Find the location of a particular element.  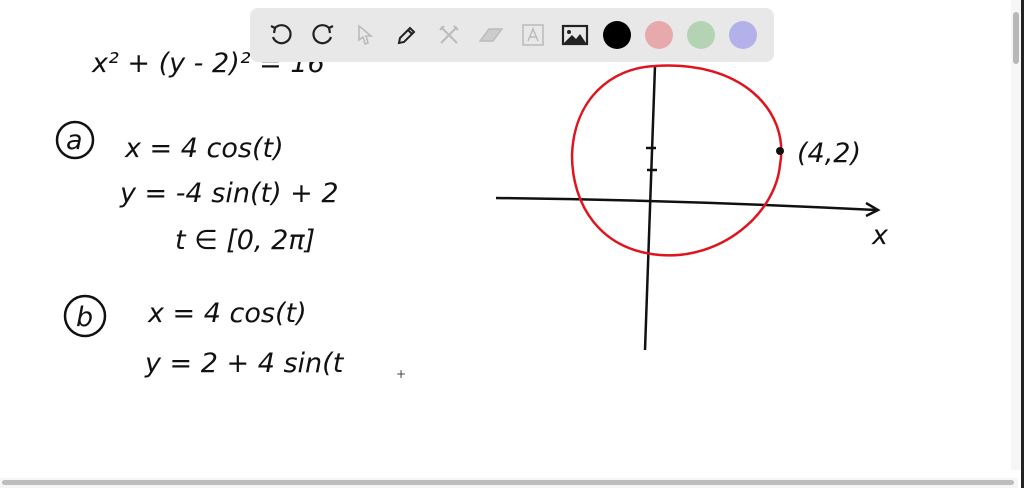

pen-icon is located at coordinates (406, 35).